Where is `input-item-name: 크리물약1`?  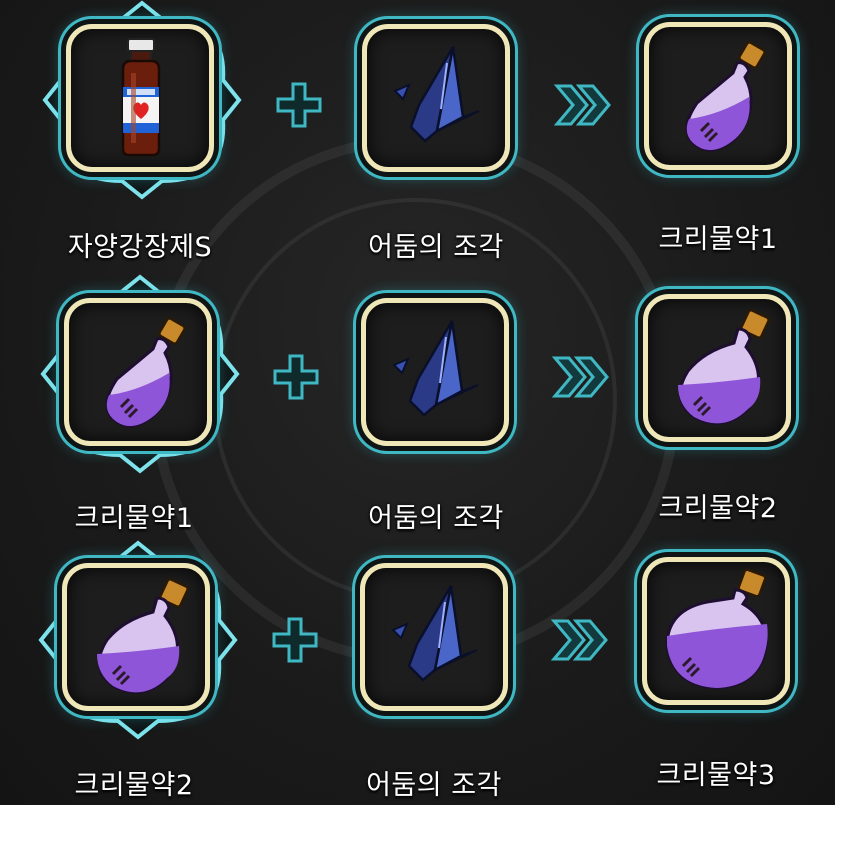 input-item-name: 크리물약1 is located at coordinates (134, 518).